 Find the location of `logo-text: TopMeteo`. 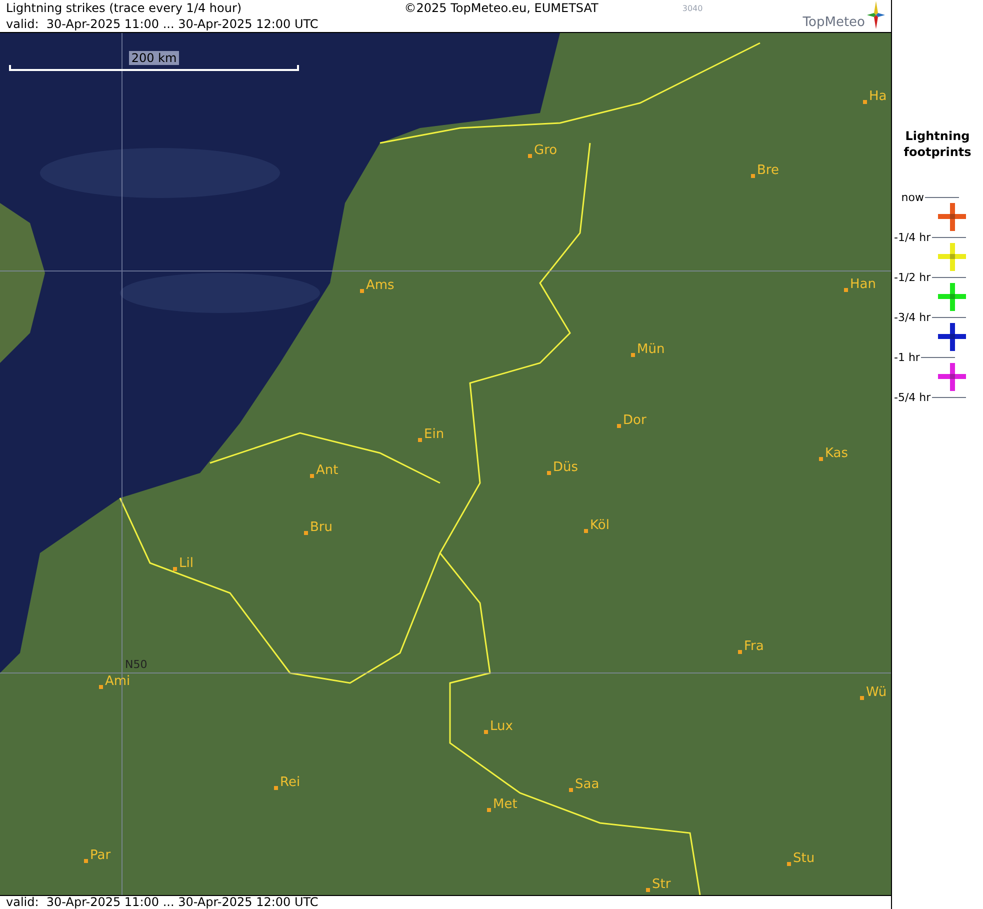

logo-text: TopMeteo is located at coordinates (833, 23).